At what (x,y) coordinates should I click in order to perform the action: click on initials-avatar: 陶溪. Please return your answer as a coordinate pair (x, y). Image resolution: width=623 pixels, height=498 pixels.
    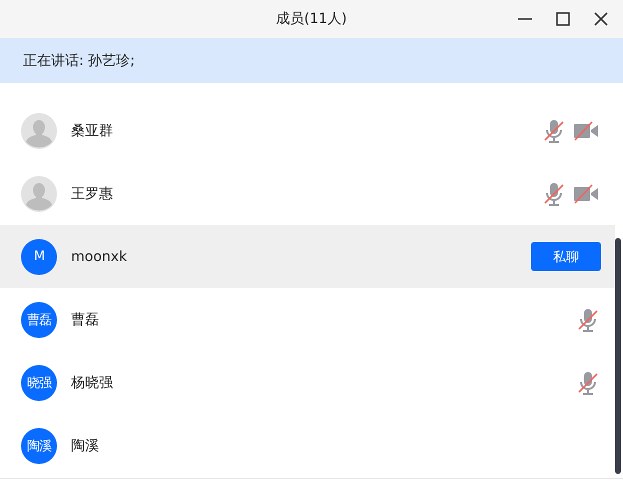
    Looking at the image, I should click on (39, 446).